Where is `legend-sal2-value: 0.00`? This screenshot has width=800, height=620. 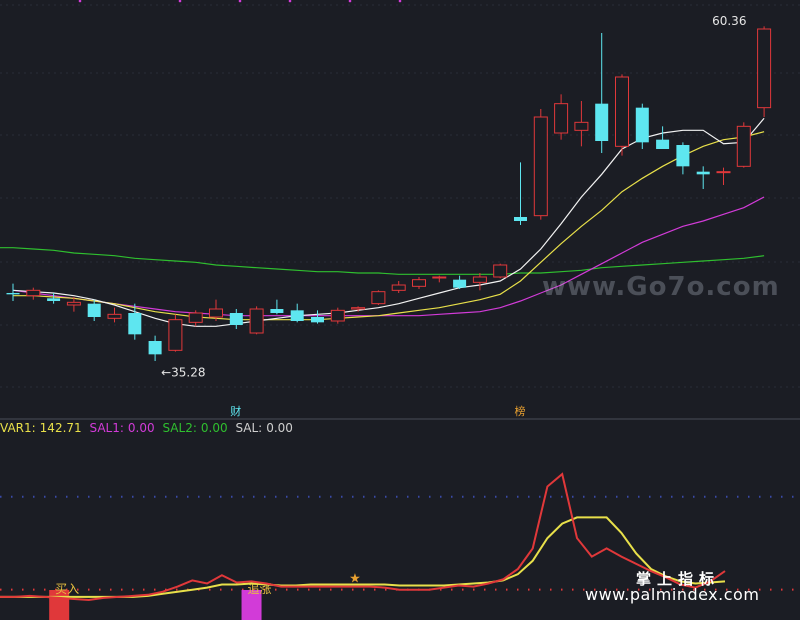 legend-sal2-value: 0.00 is located at coordinates (214, 428).